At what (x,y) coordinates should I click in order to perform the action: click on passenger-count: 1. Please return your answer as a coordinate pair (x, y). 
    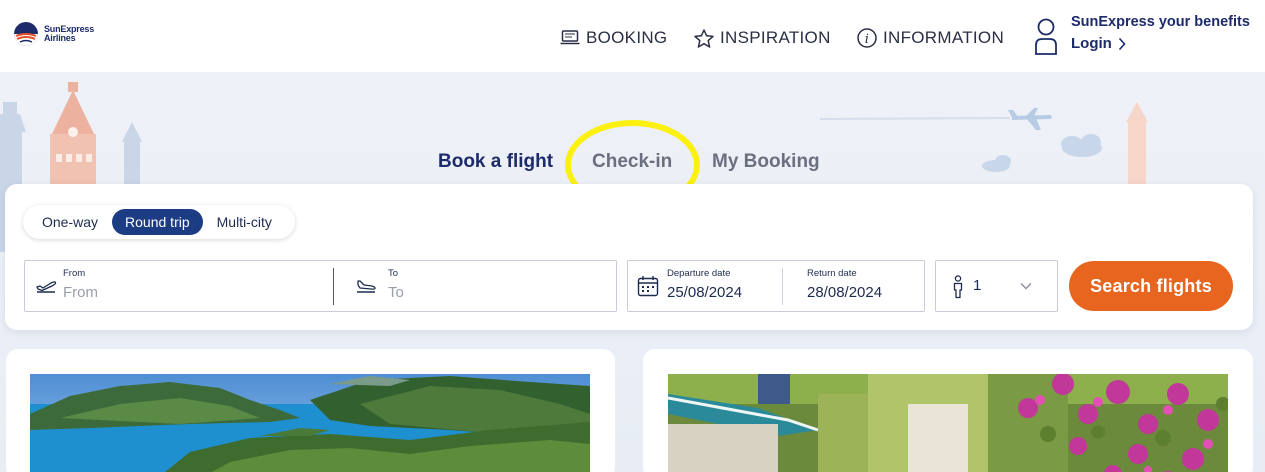
    Looking at the image, I should click on (977, 285).